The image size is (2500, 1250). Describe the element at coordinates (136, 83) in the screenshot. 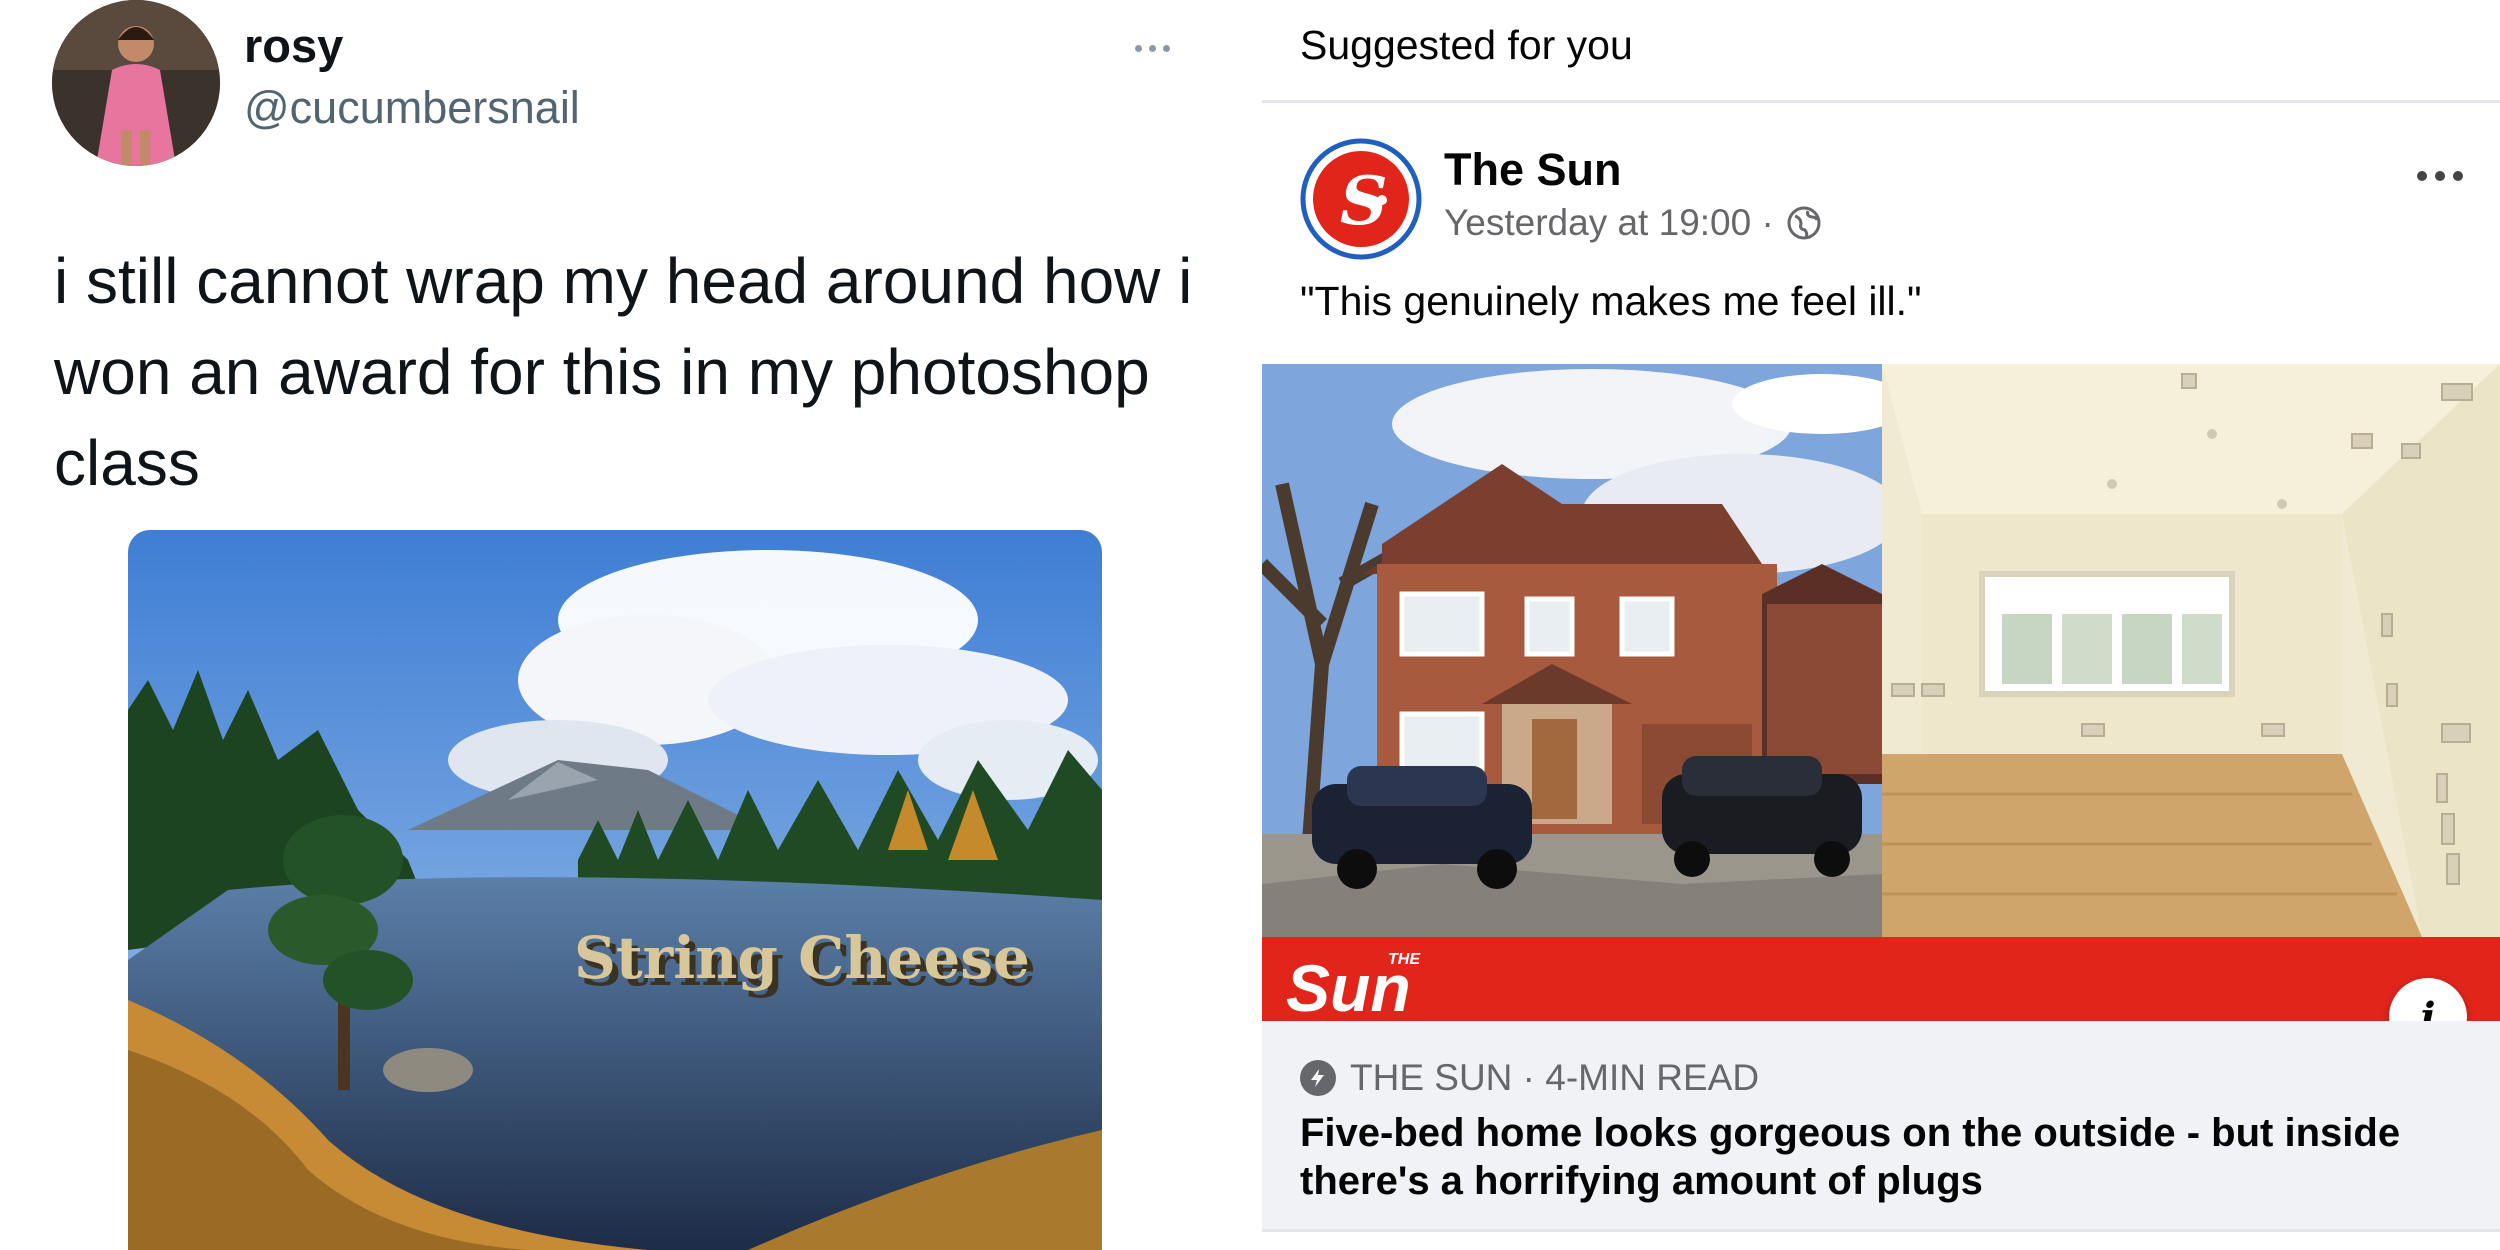

I see `user-avatar` at that location.